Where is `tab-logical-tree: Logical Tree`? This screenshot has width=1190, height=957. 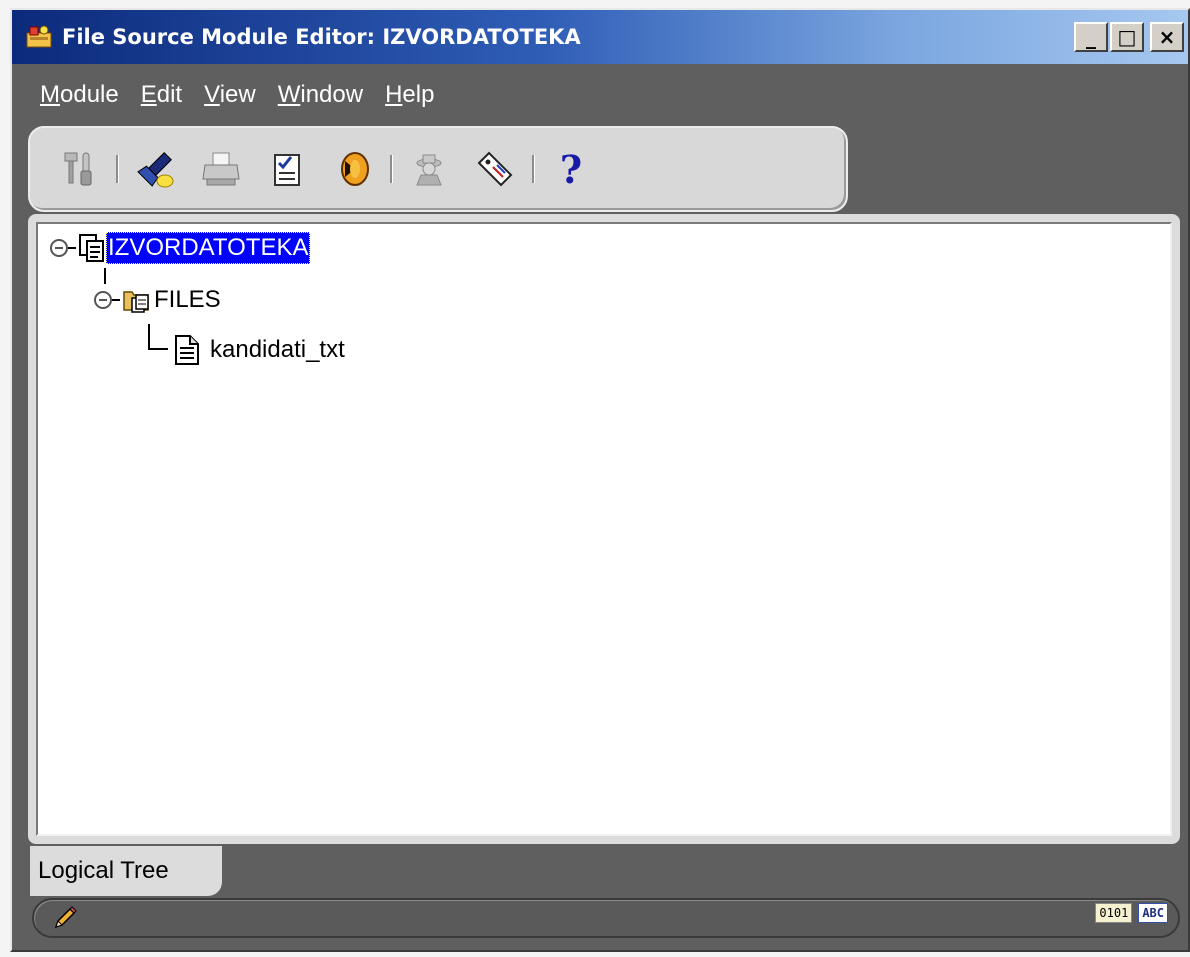 tab-logical-tree: Logical Tree is located at coordinates (126, 871).